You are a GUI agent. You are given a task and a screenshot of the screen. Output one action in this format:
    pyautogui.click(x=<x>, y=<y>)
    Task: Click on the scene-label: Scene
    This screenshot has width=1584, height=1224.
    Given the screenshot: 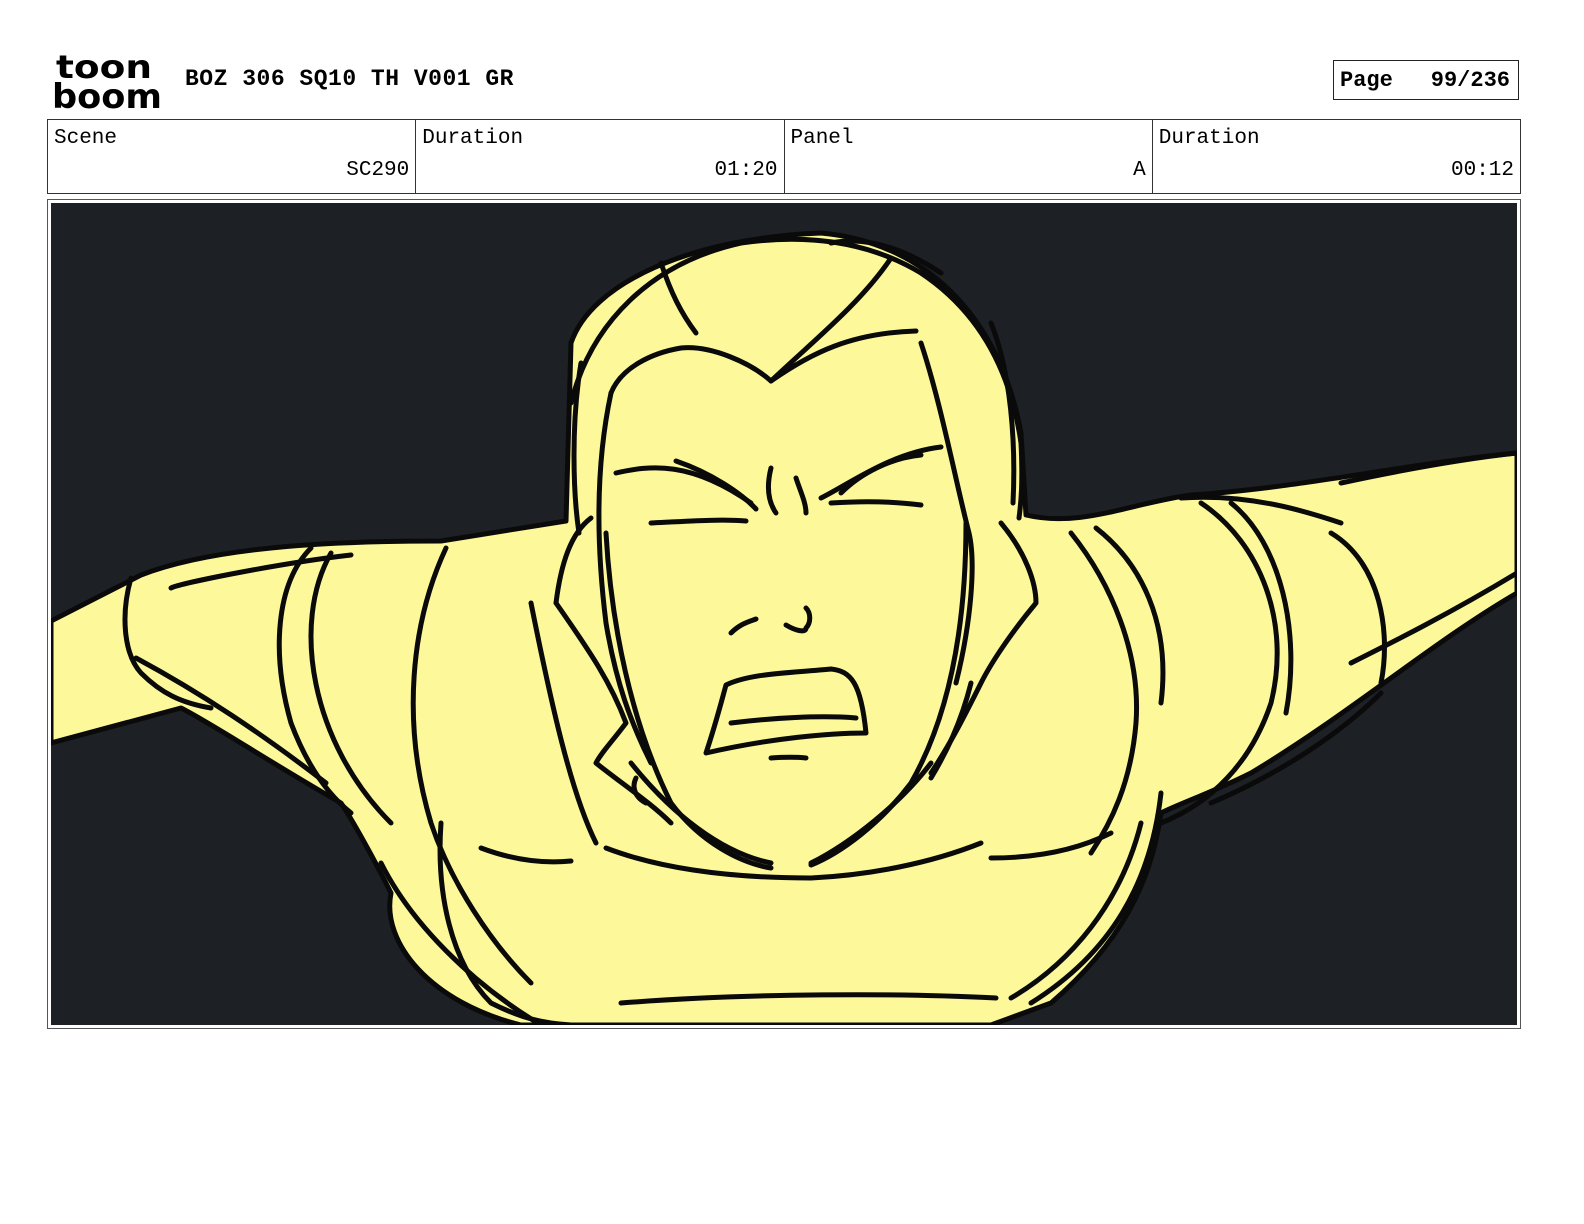 What is the action you would take?
    pyautogui.click(x=86, y=138)
    